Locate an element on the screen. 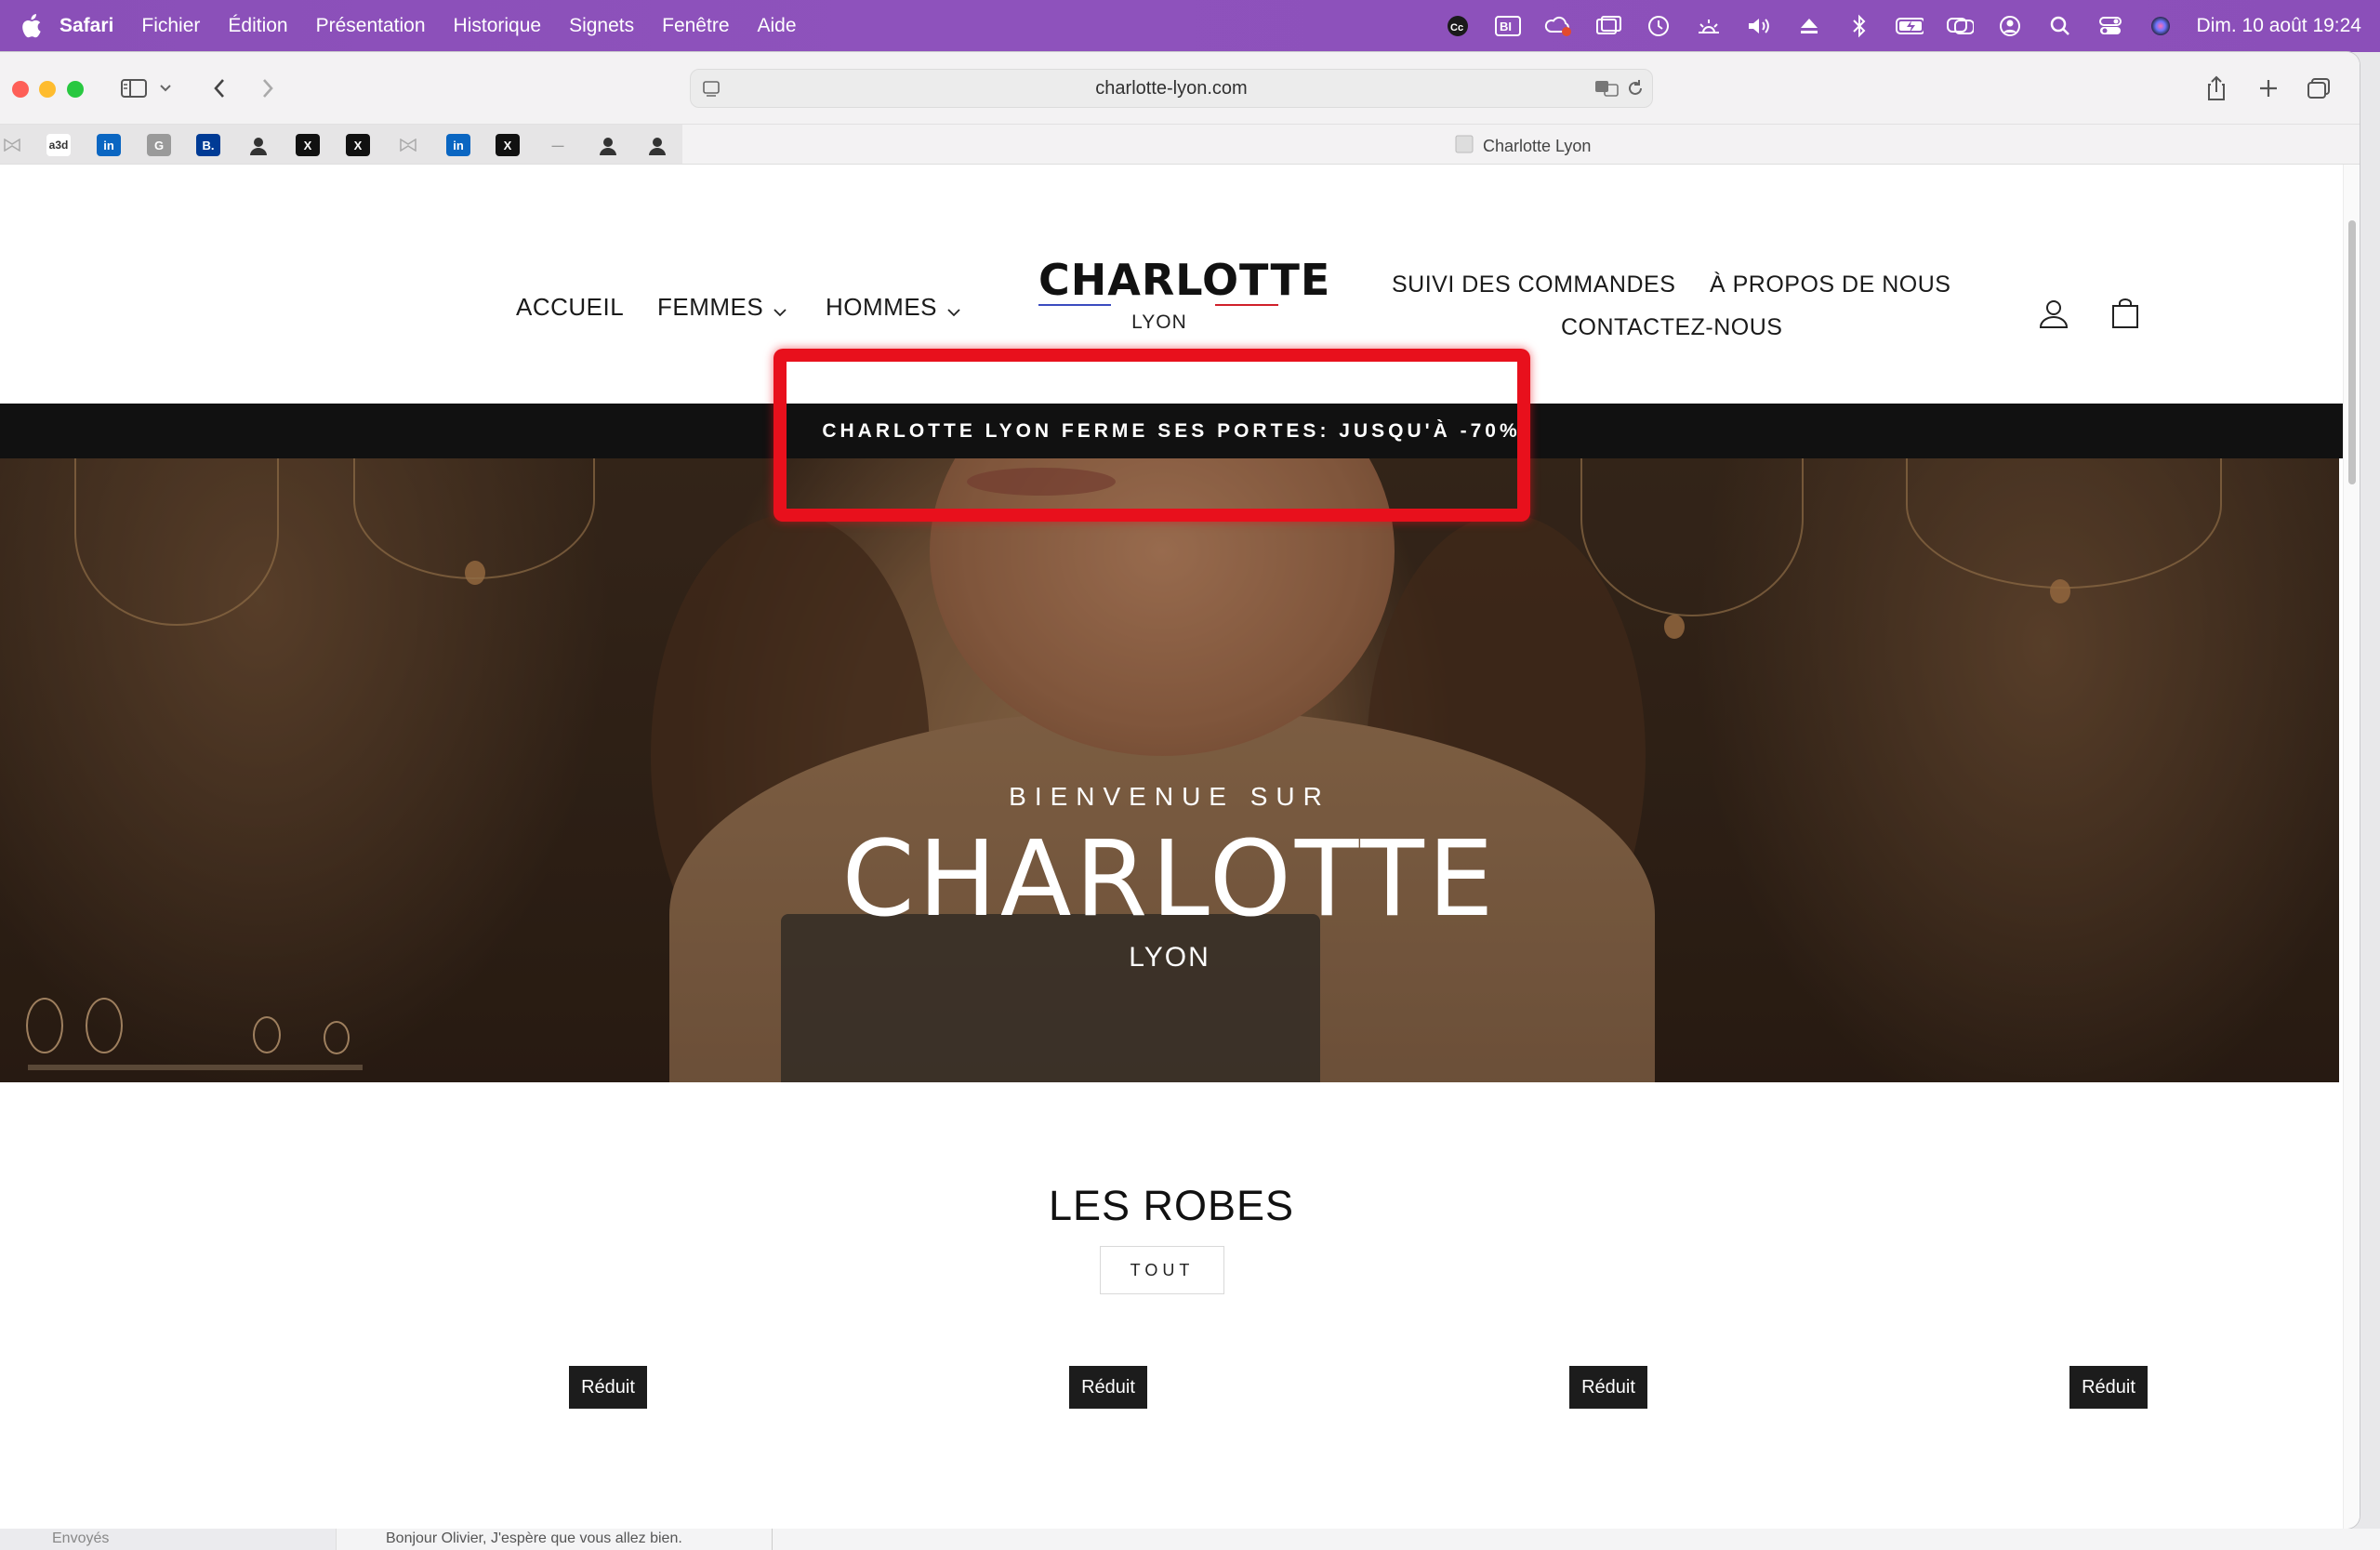 The height and width of the screenshot is (1550, 2380). forward-button is located at coordinates (267, 88).